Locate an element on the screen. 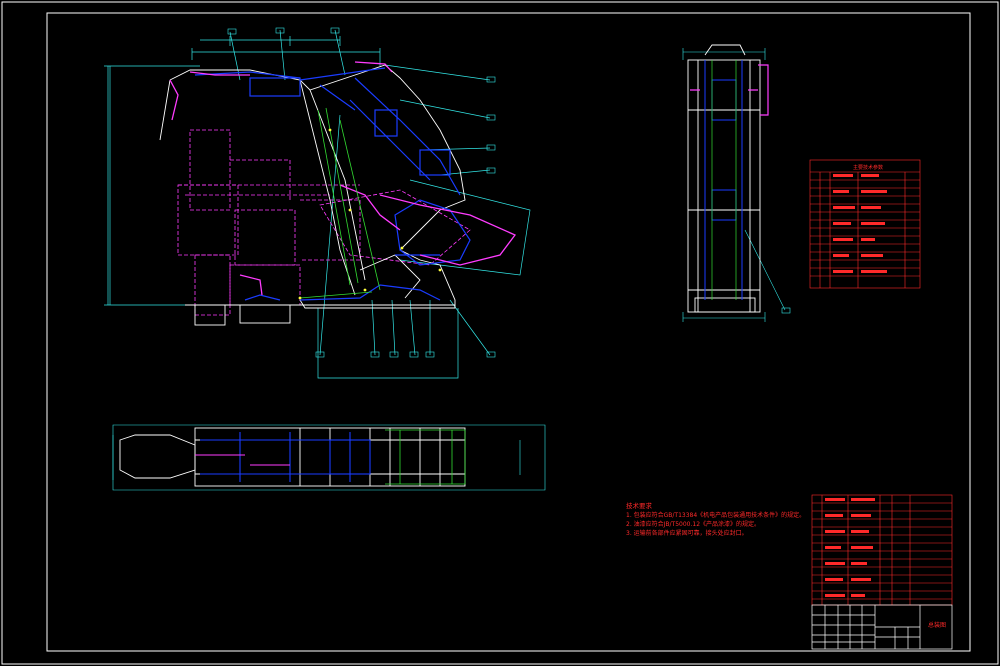 The image size is (1000, 666). front-view-magenta is located at coordinates (729, 90).